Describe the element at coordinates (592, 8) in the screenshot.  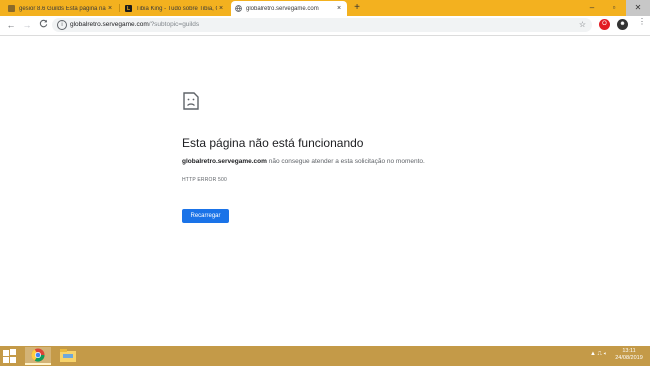
I see `minimize-button: –` at that location.